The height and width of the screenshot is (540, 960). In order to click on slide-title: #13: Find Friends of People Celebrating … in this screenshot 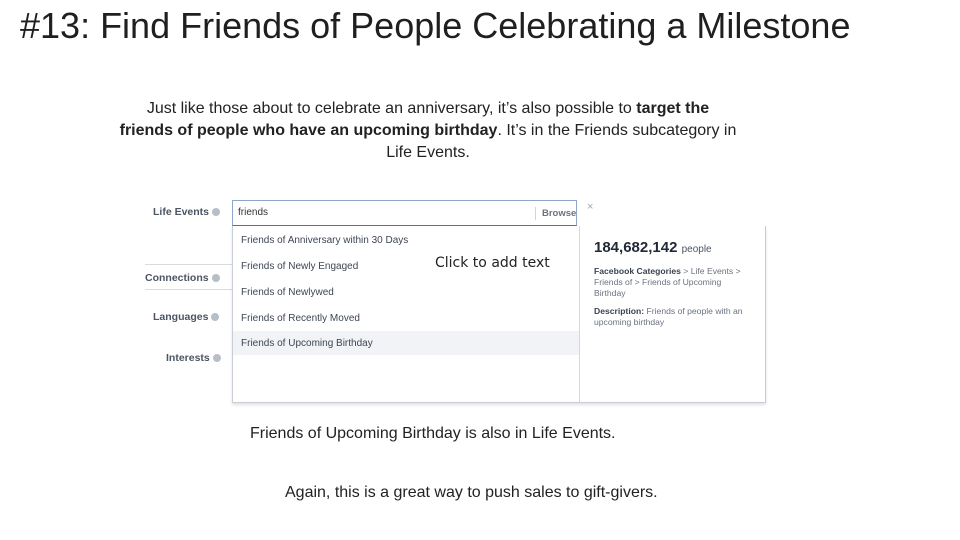, I will do `click(435, 25)`.